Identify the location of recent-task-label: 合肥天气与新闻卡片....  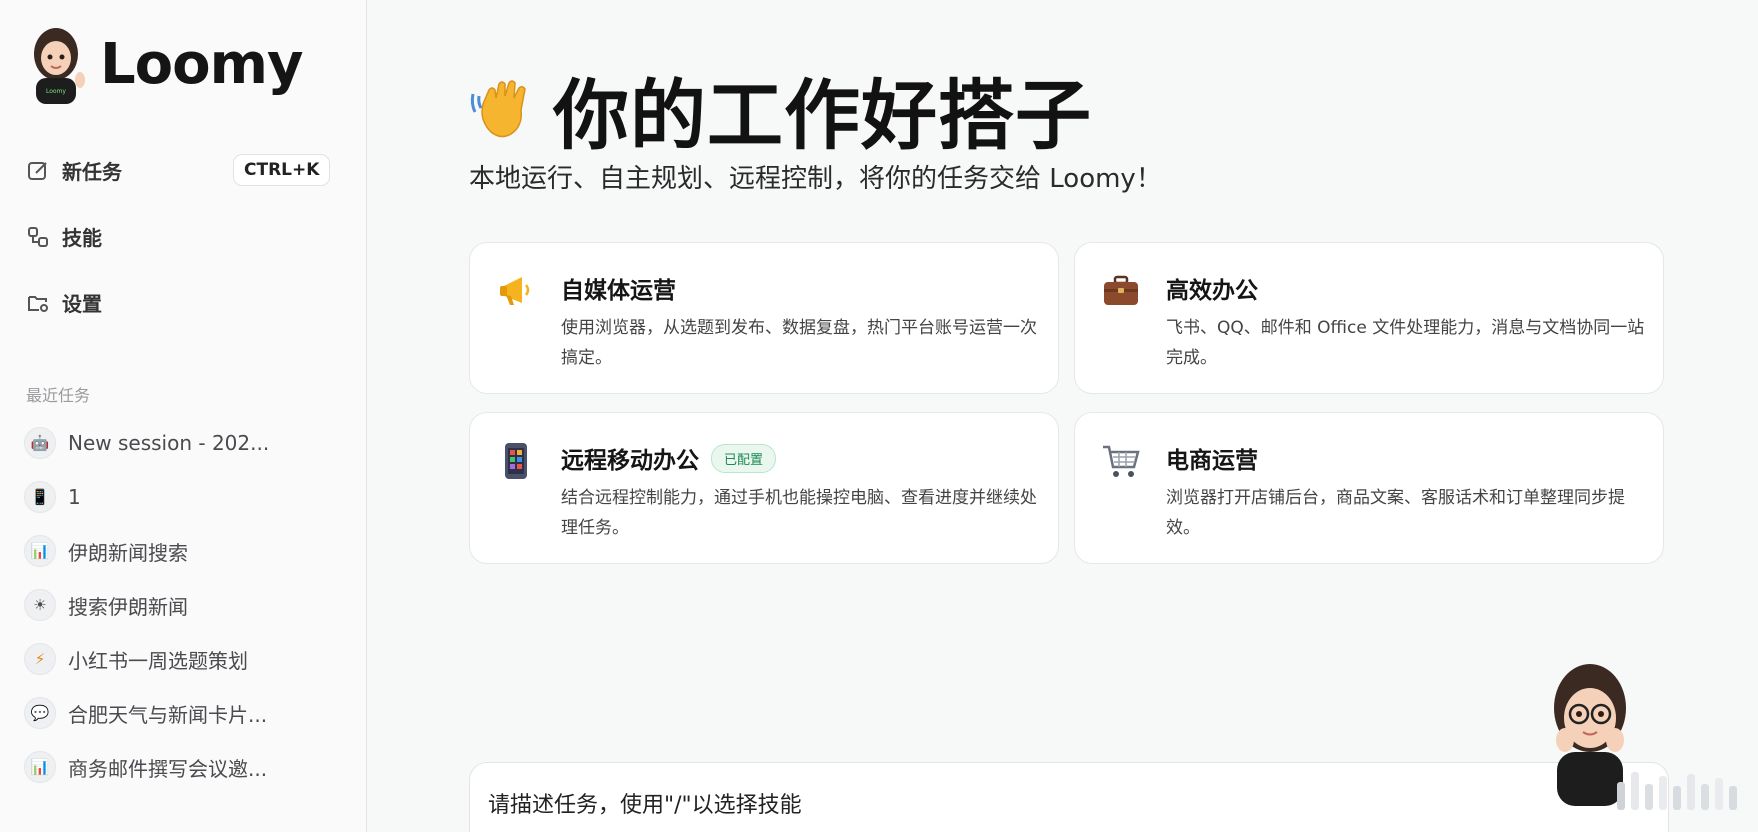
(168, 714).